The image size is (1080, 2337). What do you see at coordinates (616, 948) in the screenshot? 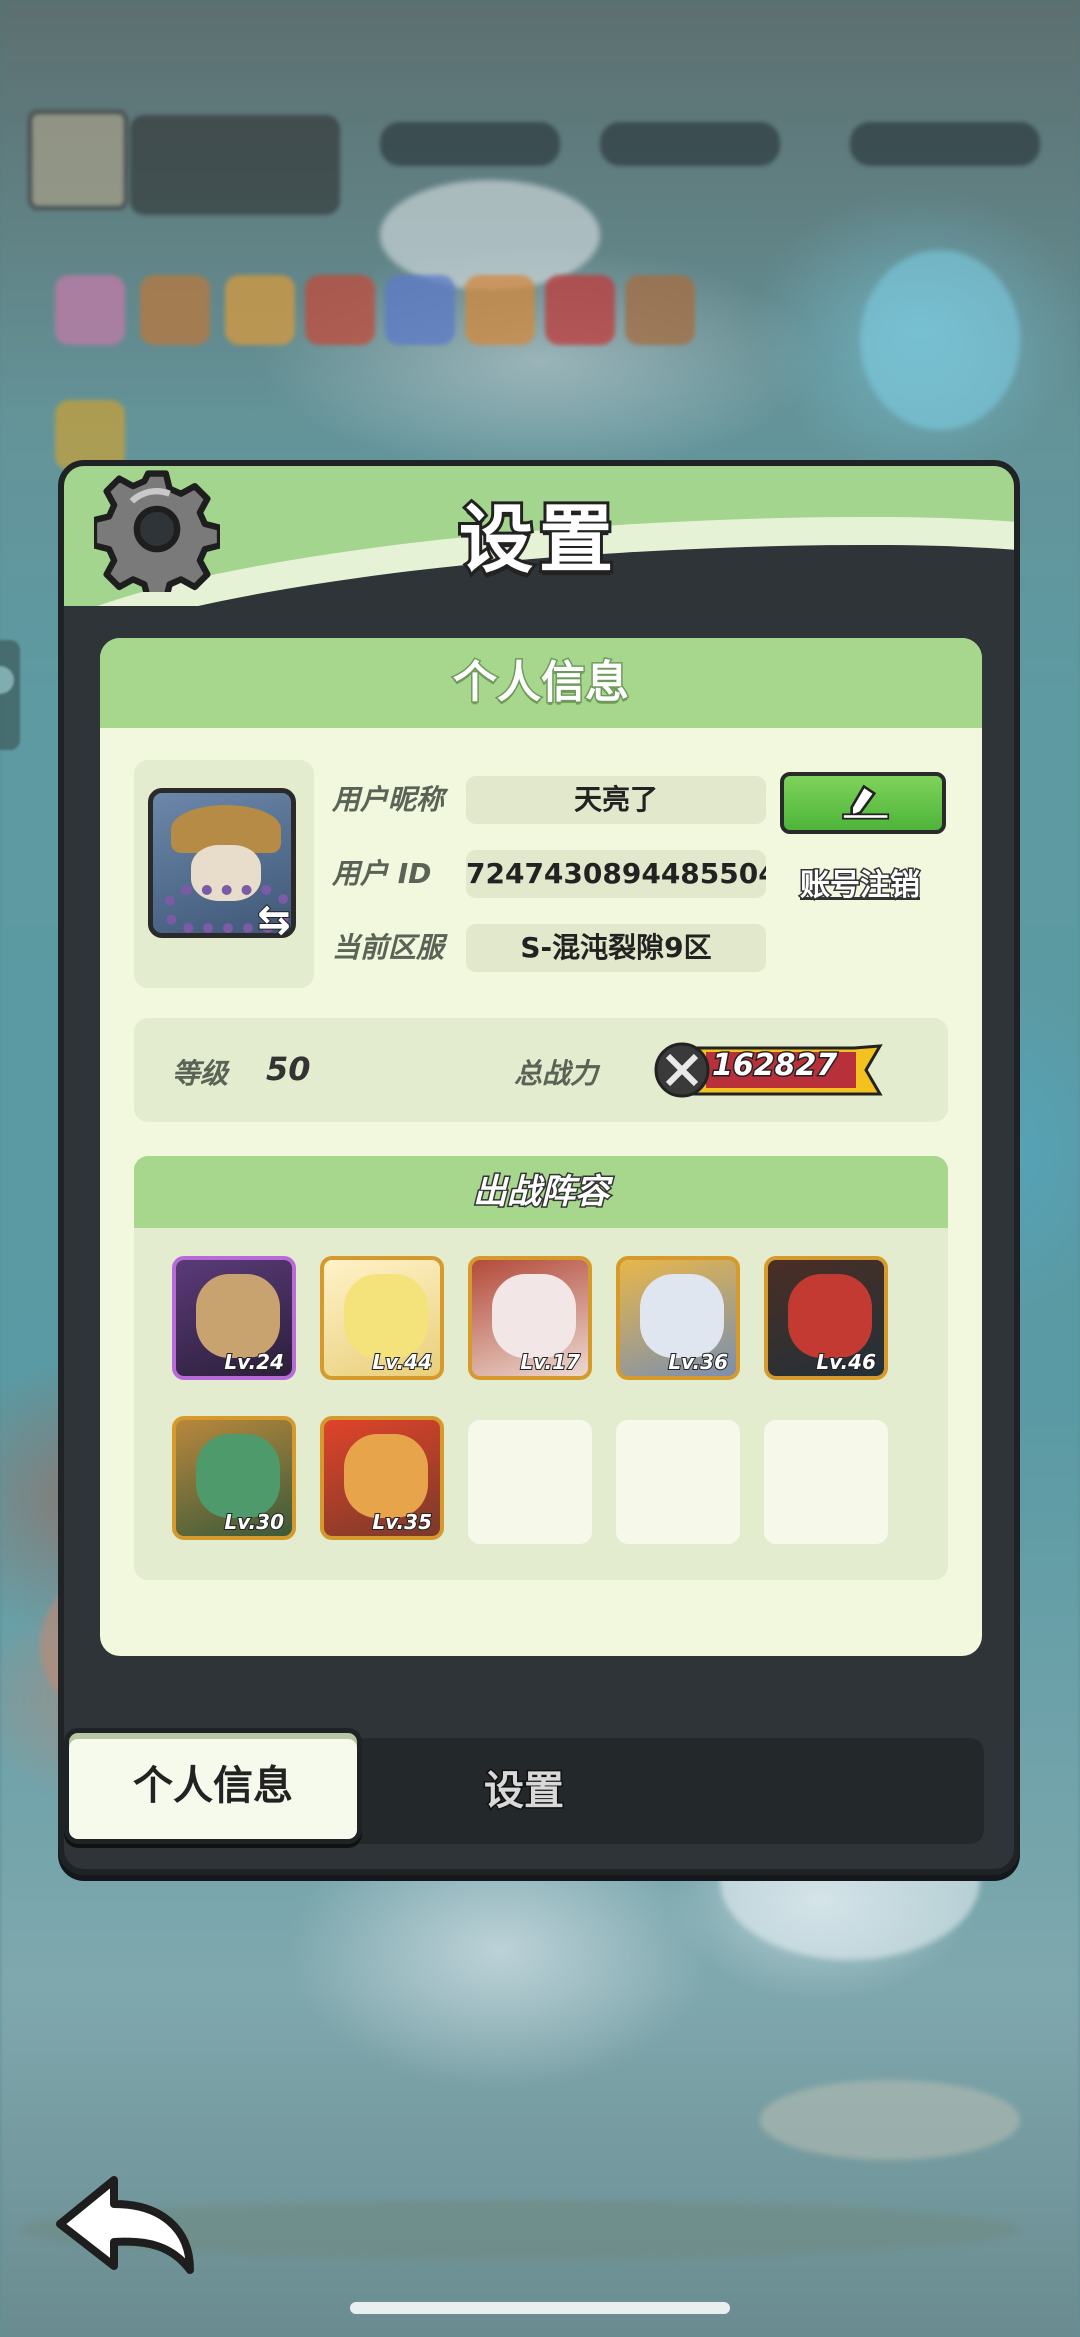
I see `server-field: S-混沌裂隙9区` at bounding box center [616, 948].